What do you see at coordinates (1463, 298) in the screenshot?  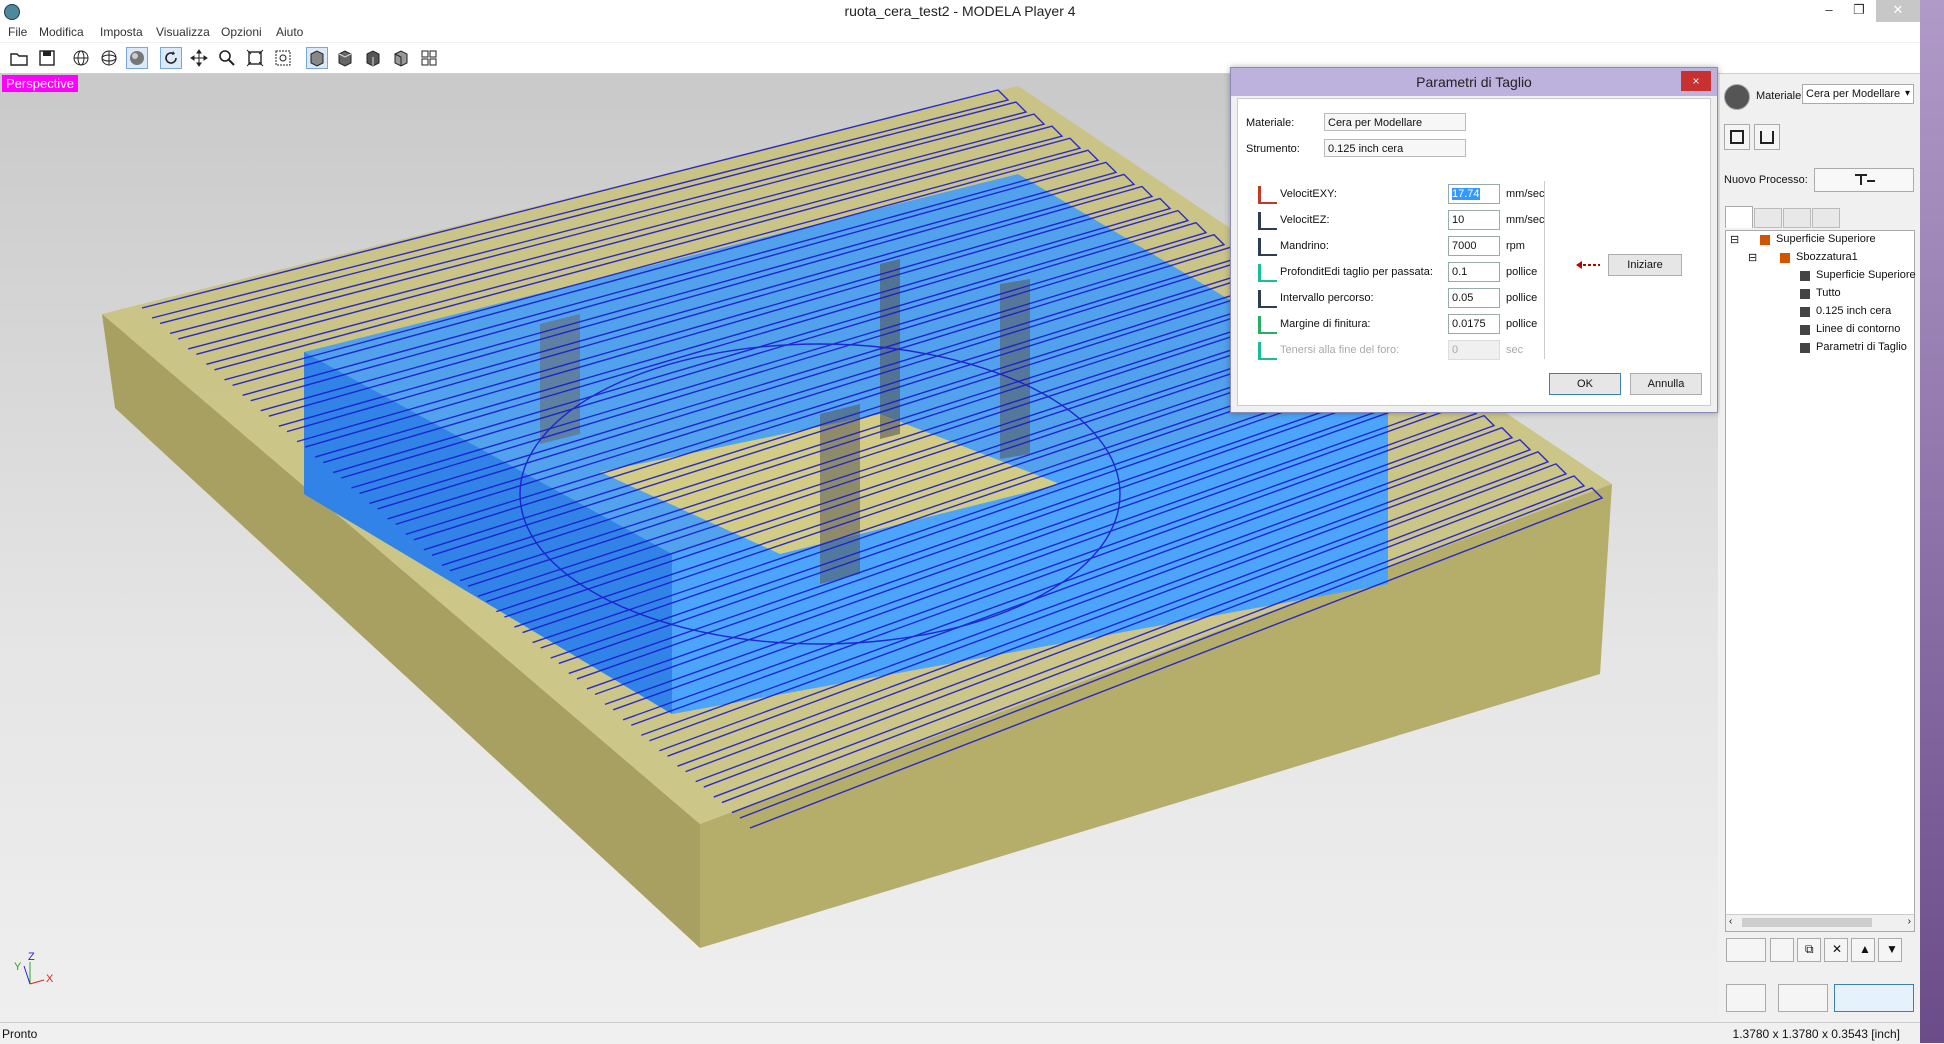 I see `path-interval-value: 0.05` at bounding box center [1463, 298].